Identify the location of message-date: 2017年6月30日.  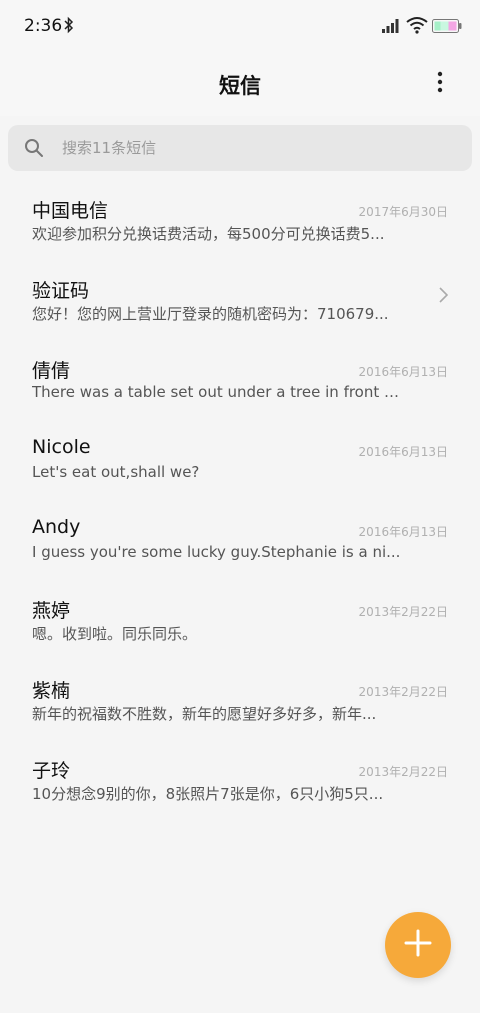
(403, 212).